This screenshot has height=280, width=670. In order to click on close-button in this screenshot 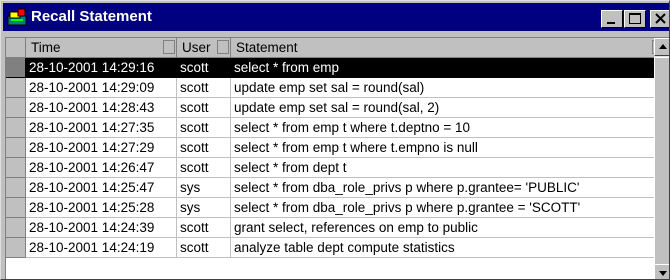, I will do `click(659, 19)`.